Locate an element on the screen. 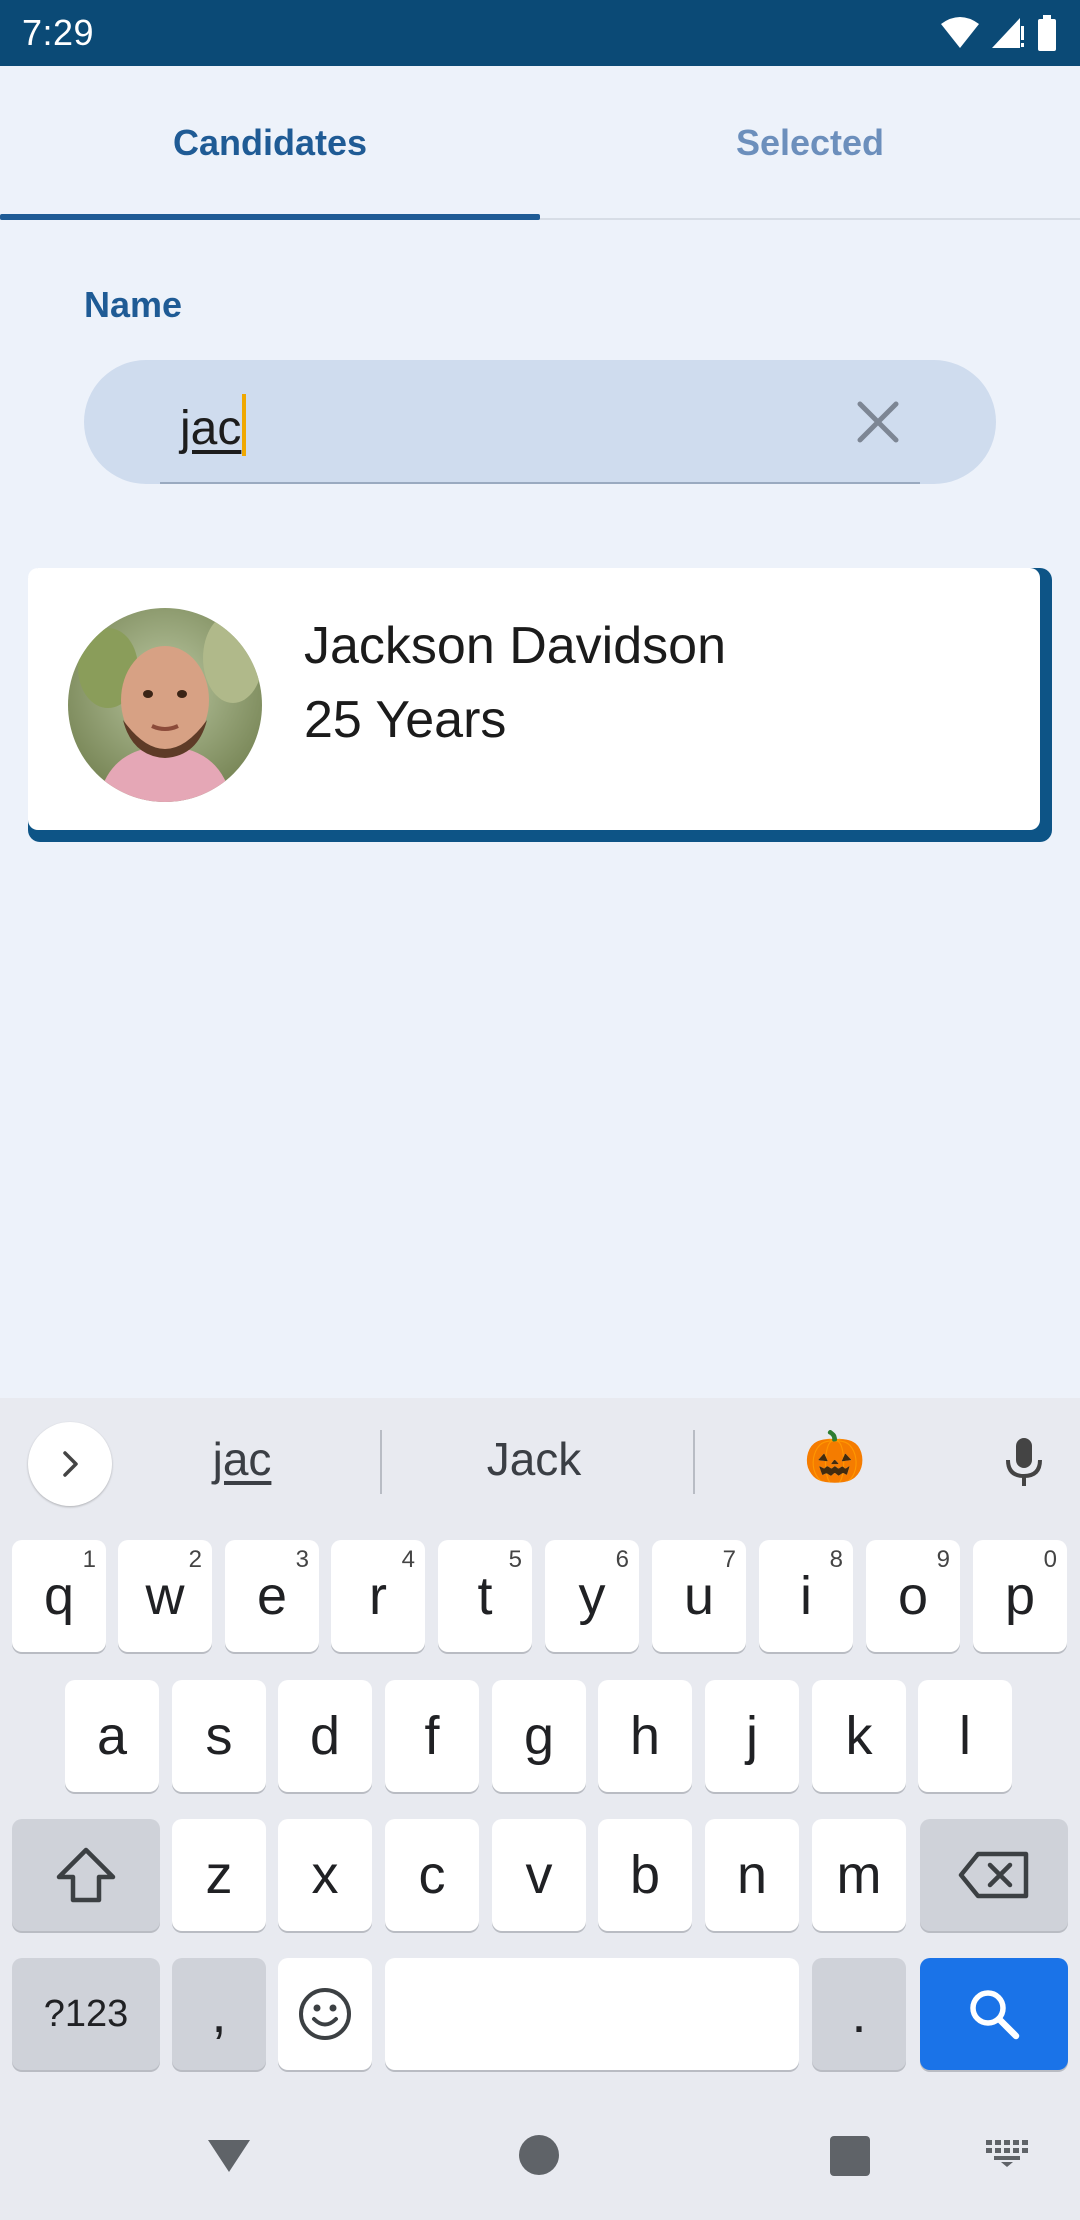  key-c: c is located at coordinates (432, 1875).